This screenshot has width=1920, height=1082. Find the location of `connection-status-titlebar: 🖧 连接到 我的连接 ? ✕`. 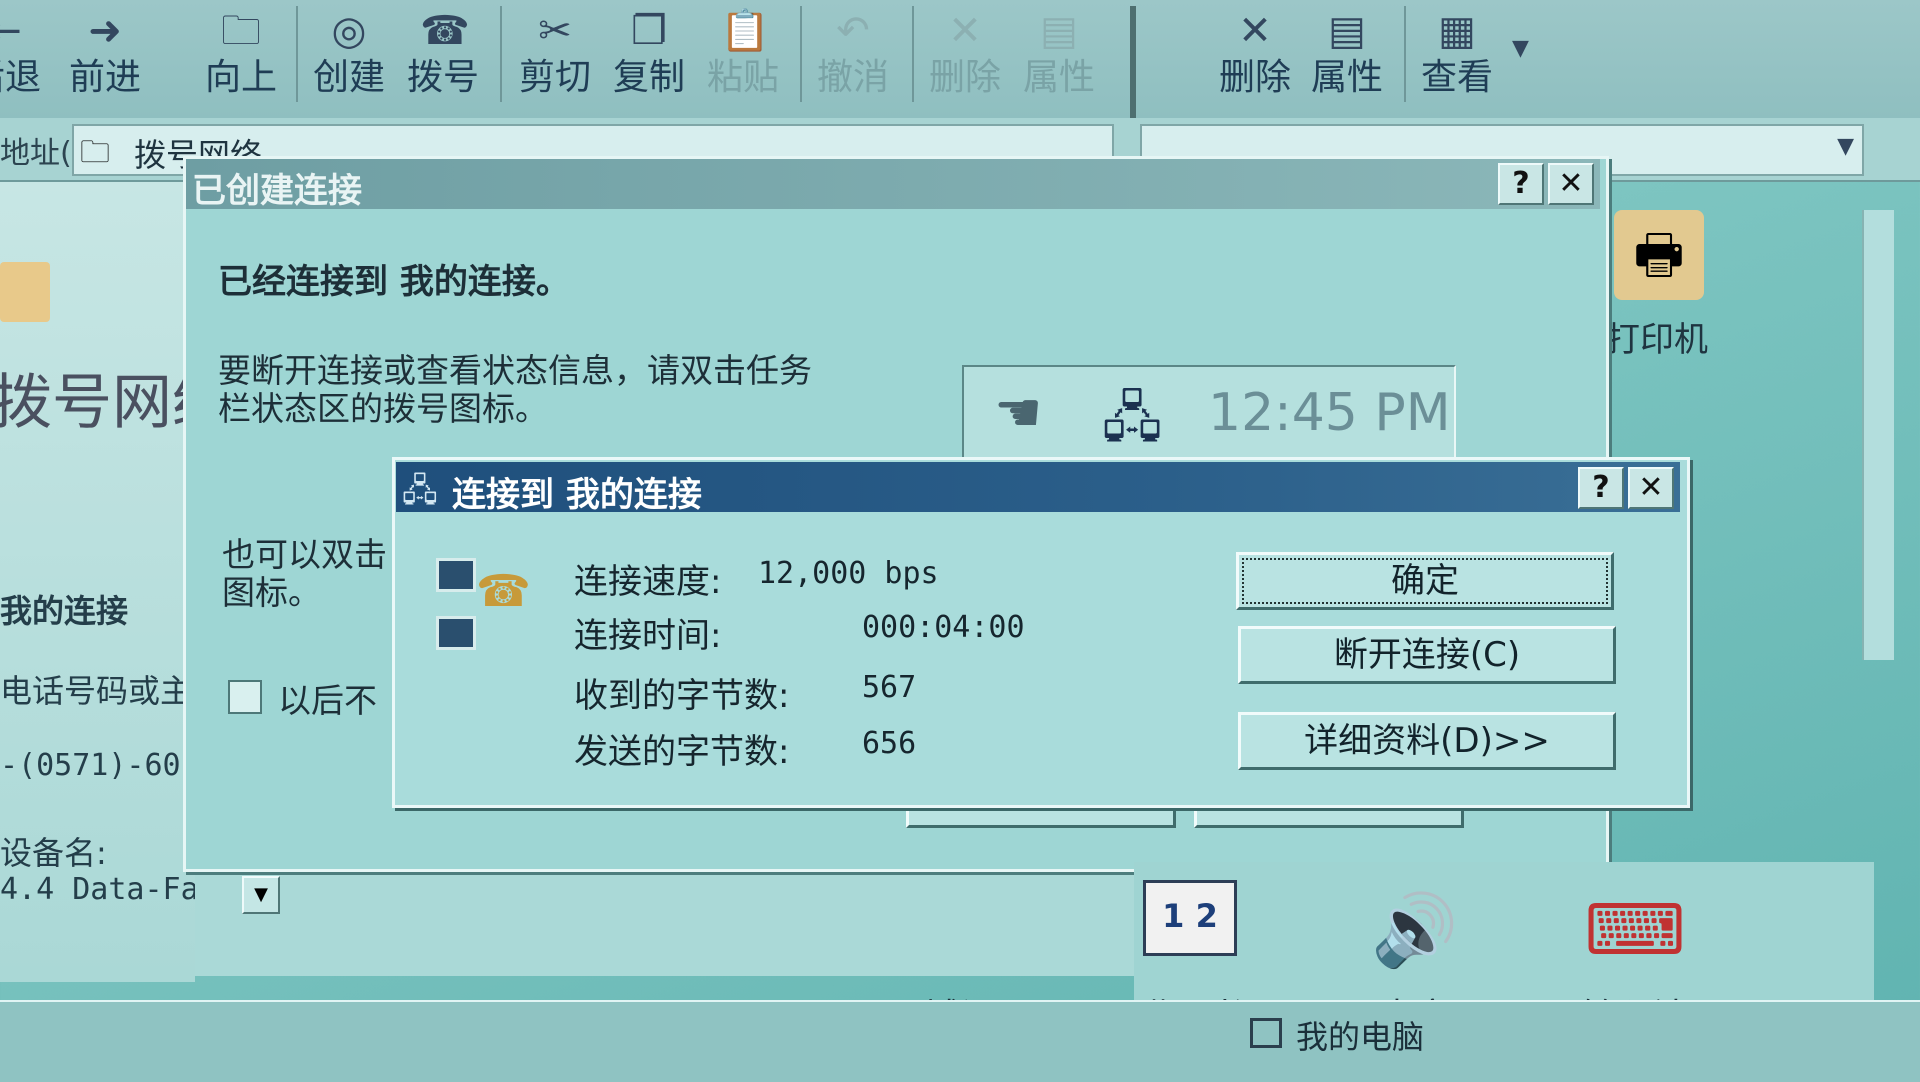

connection-status-titlebar: 🖧 连接到 我的连接 ? ✕ is located at coordinates (1038, 488).